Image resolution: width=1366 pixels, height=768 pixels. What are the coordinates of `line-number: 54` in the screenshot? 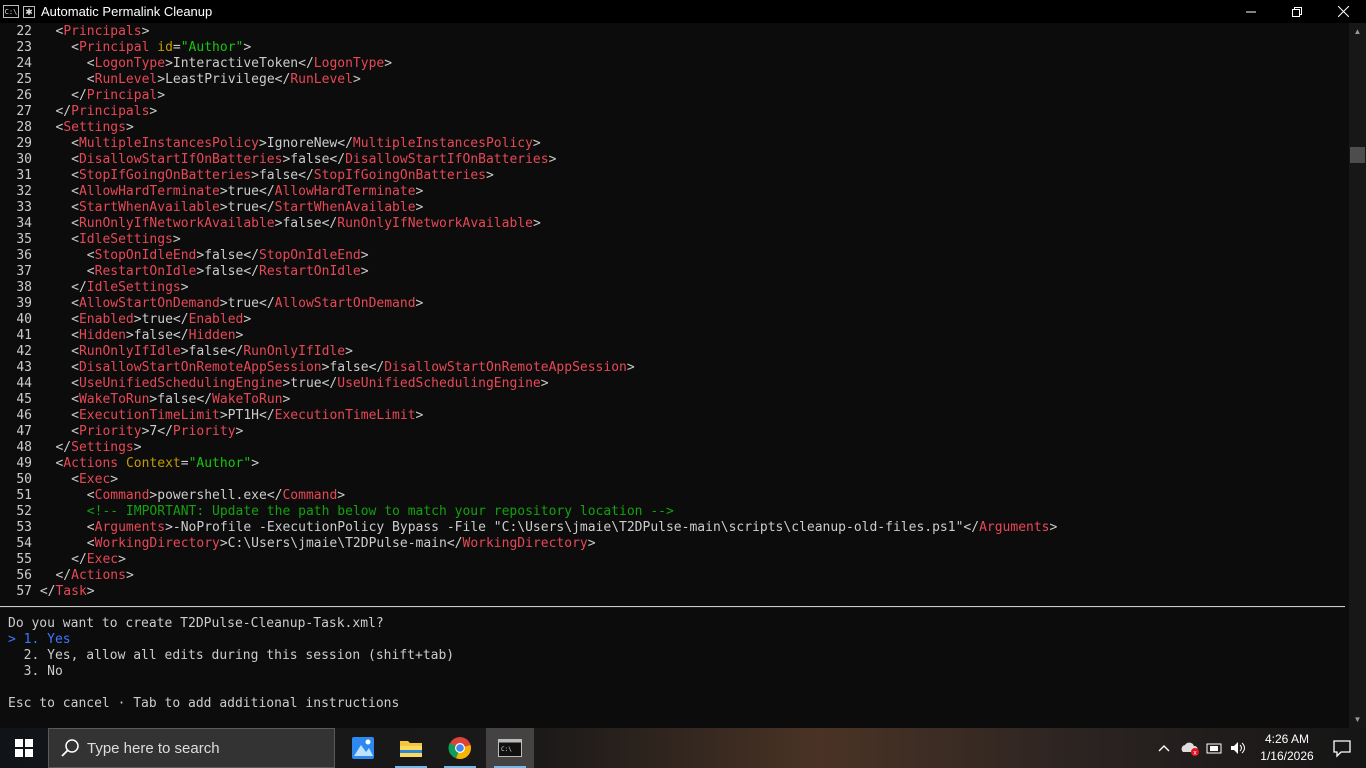 It's located at (24, 543).